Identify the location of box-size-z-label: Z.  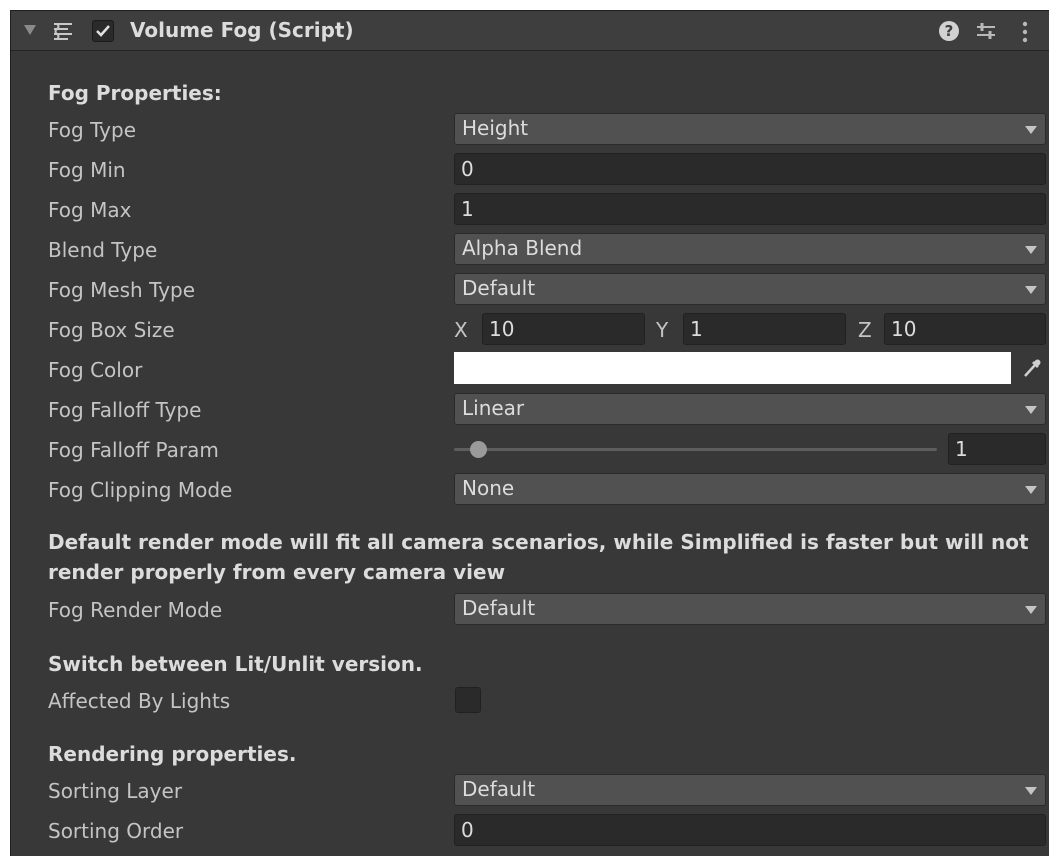
(865, 330).